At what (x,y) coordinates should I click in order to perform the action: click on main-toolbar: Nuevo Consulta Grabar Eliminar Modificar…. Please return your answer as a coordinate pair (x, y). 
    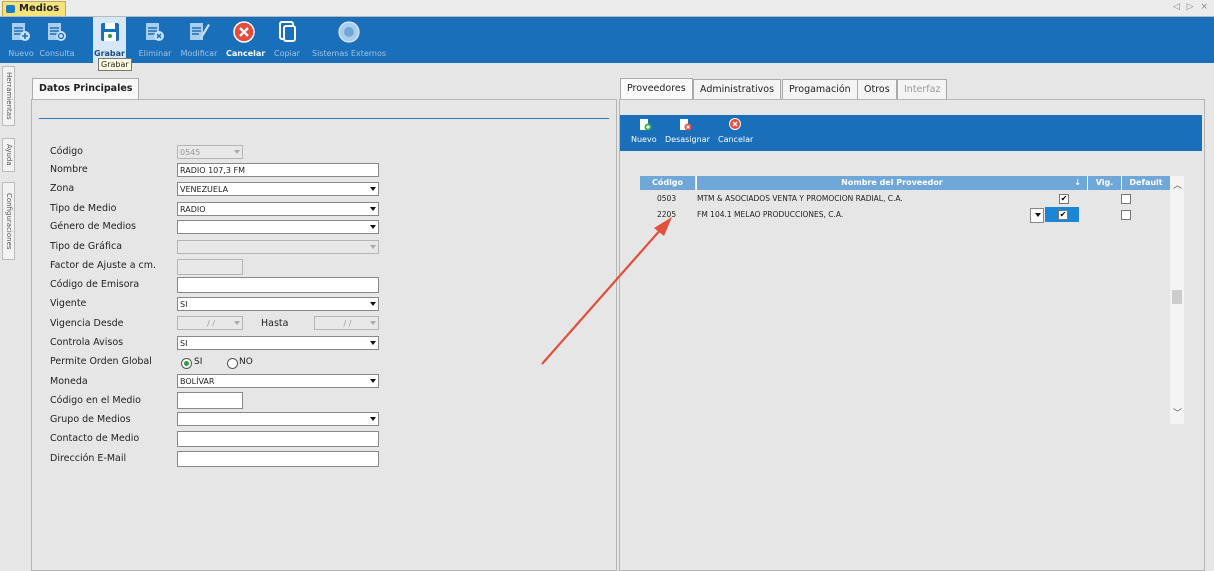
    Looking at the image, I should click on (607, 40).